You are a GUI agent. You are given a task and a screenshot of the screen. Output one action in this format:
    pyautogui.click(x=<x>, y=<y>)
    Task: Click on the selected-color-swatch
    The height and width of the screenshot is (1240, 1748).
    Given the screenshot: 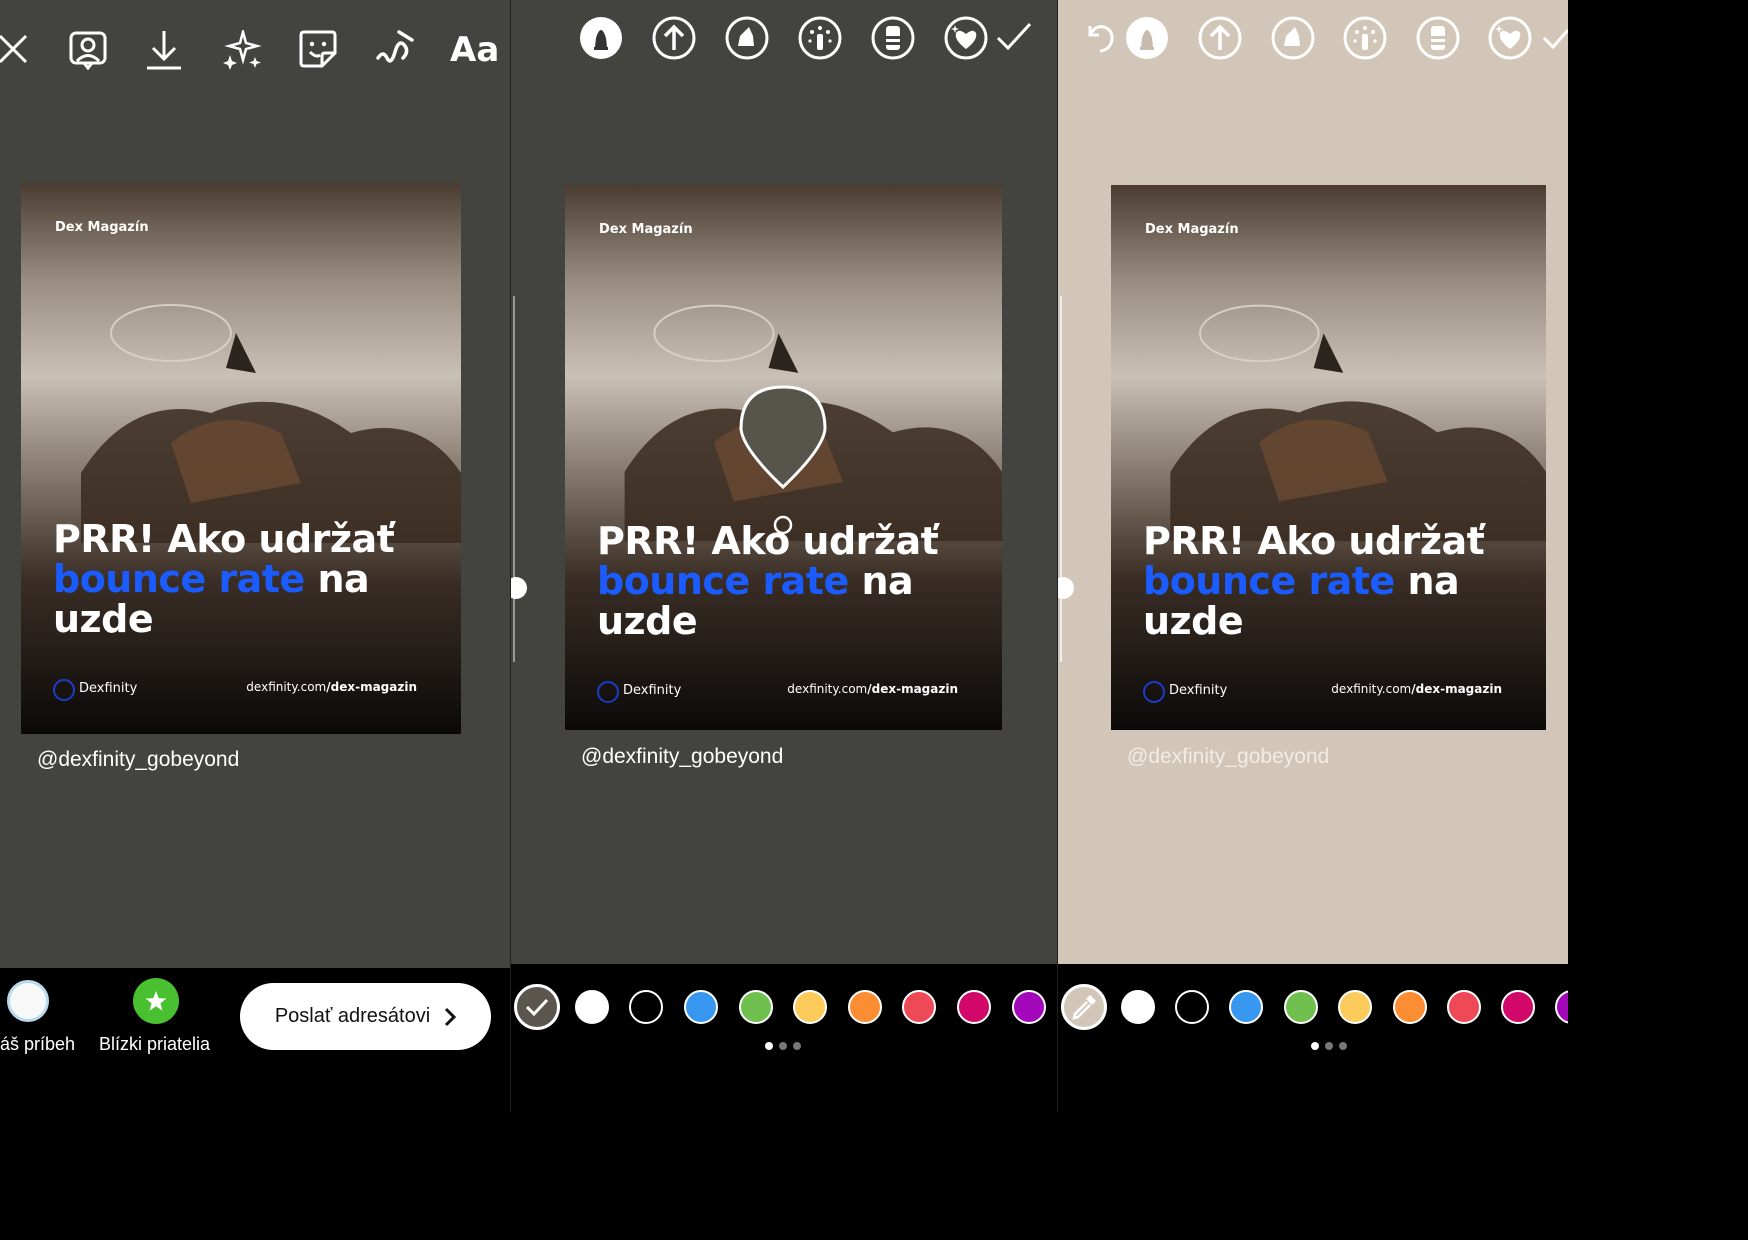 What is the action you would take?
    pyautogui.click(x=537, y=1007)
    